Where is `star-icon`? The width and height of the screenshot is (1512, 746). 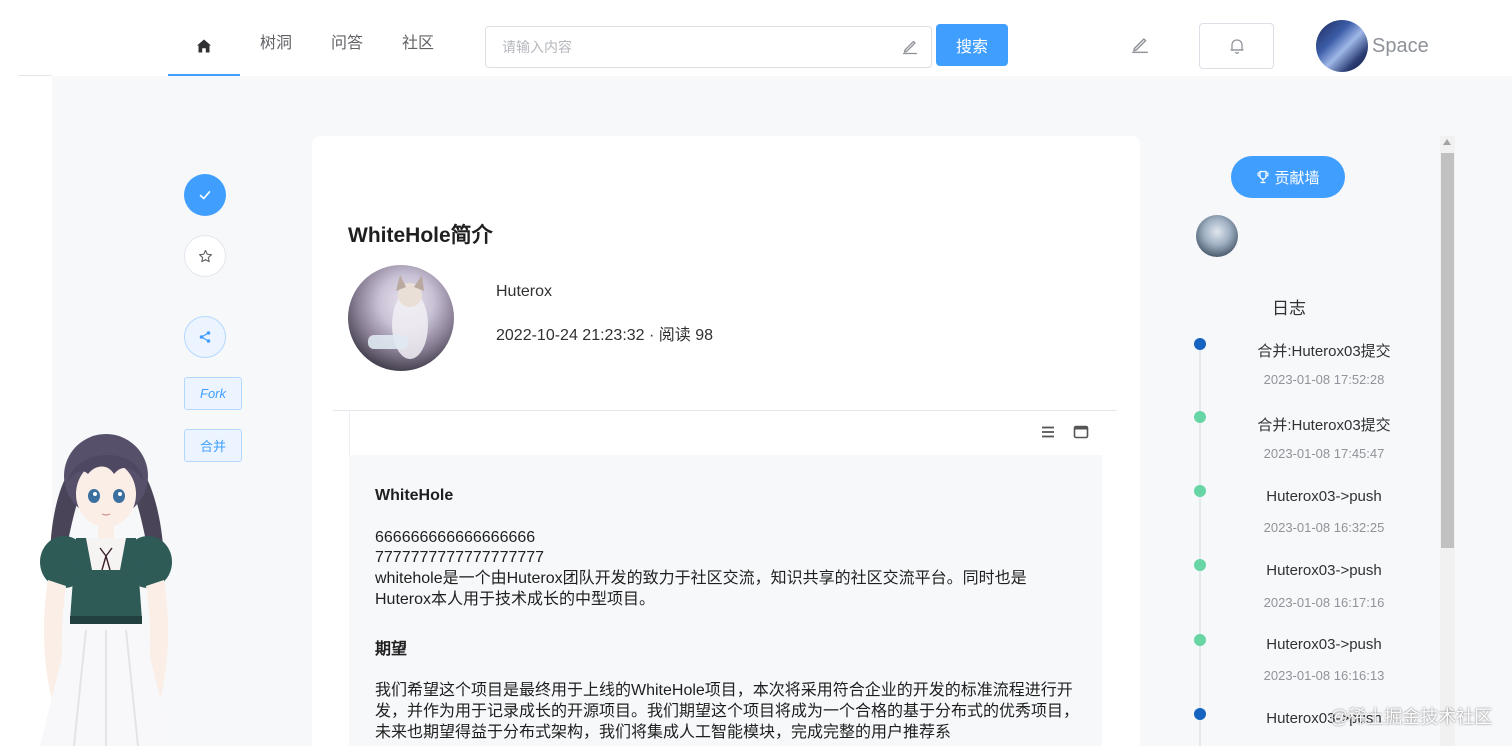 star-icon is located at coordinates (205, 255).